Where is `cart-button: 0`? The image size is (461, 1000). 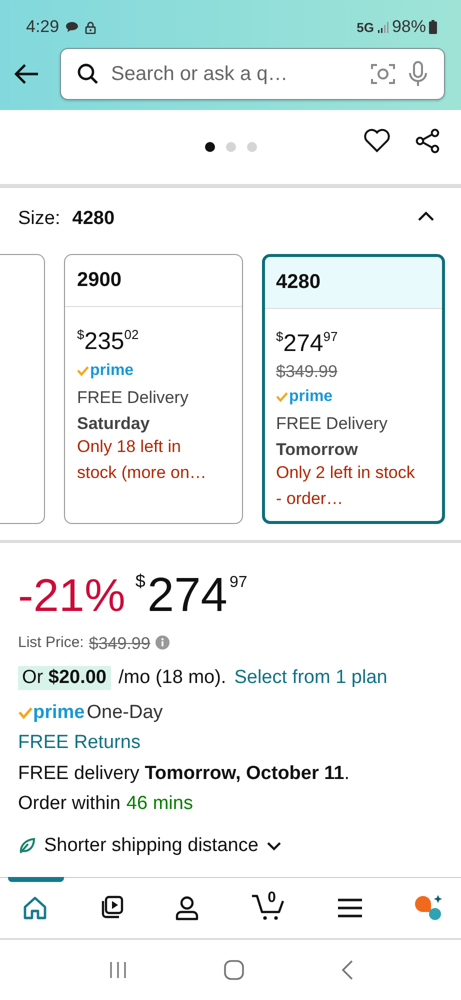 cart-button: 0 is located at coordinates (268, 908).